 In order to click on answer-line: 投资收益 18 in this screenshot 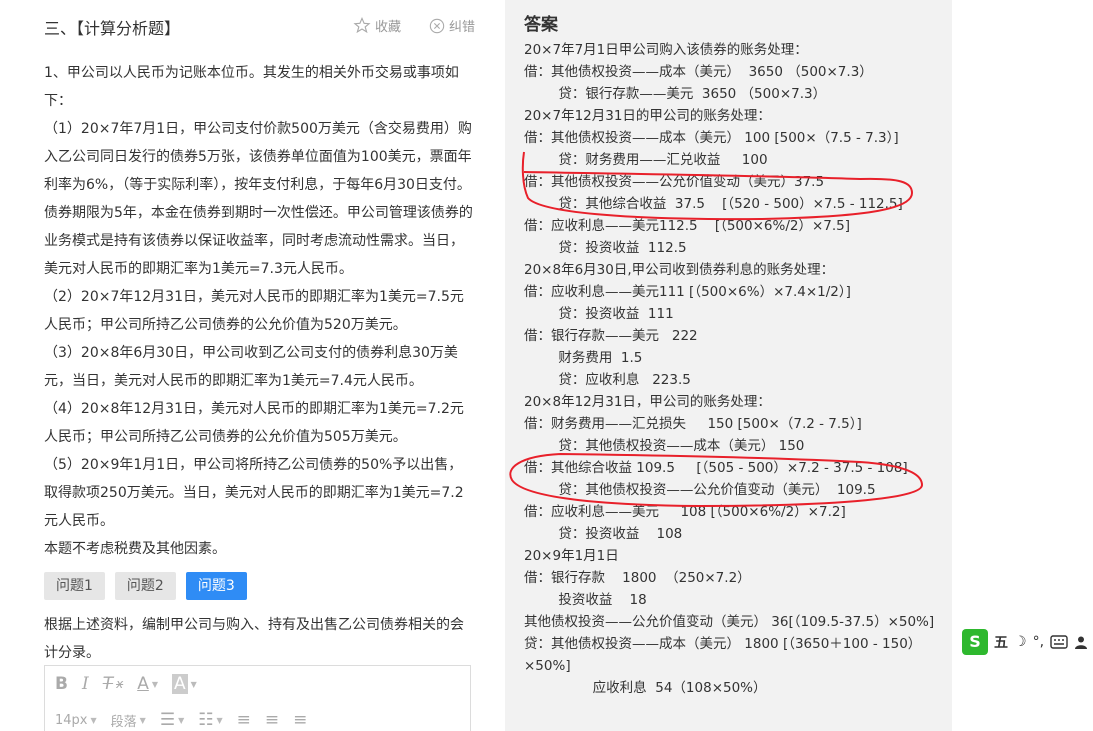, I will do `click(585, 600)`.